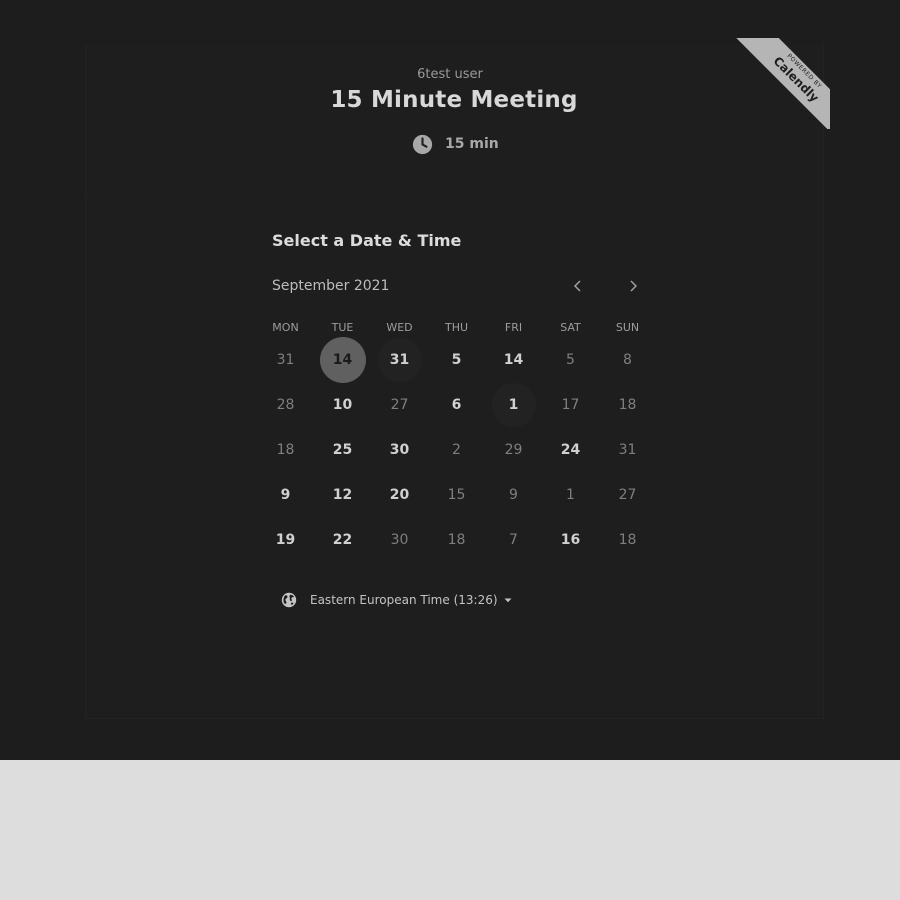  I want to click on calendar-day-cell: 10, so click(342, 404).